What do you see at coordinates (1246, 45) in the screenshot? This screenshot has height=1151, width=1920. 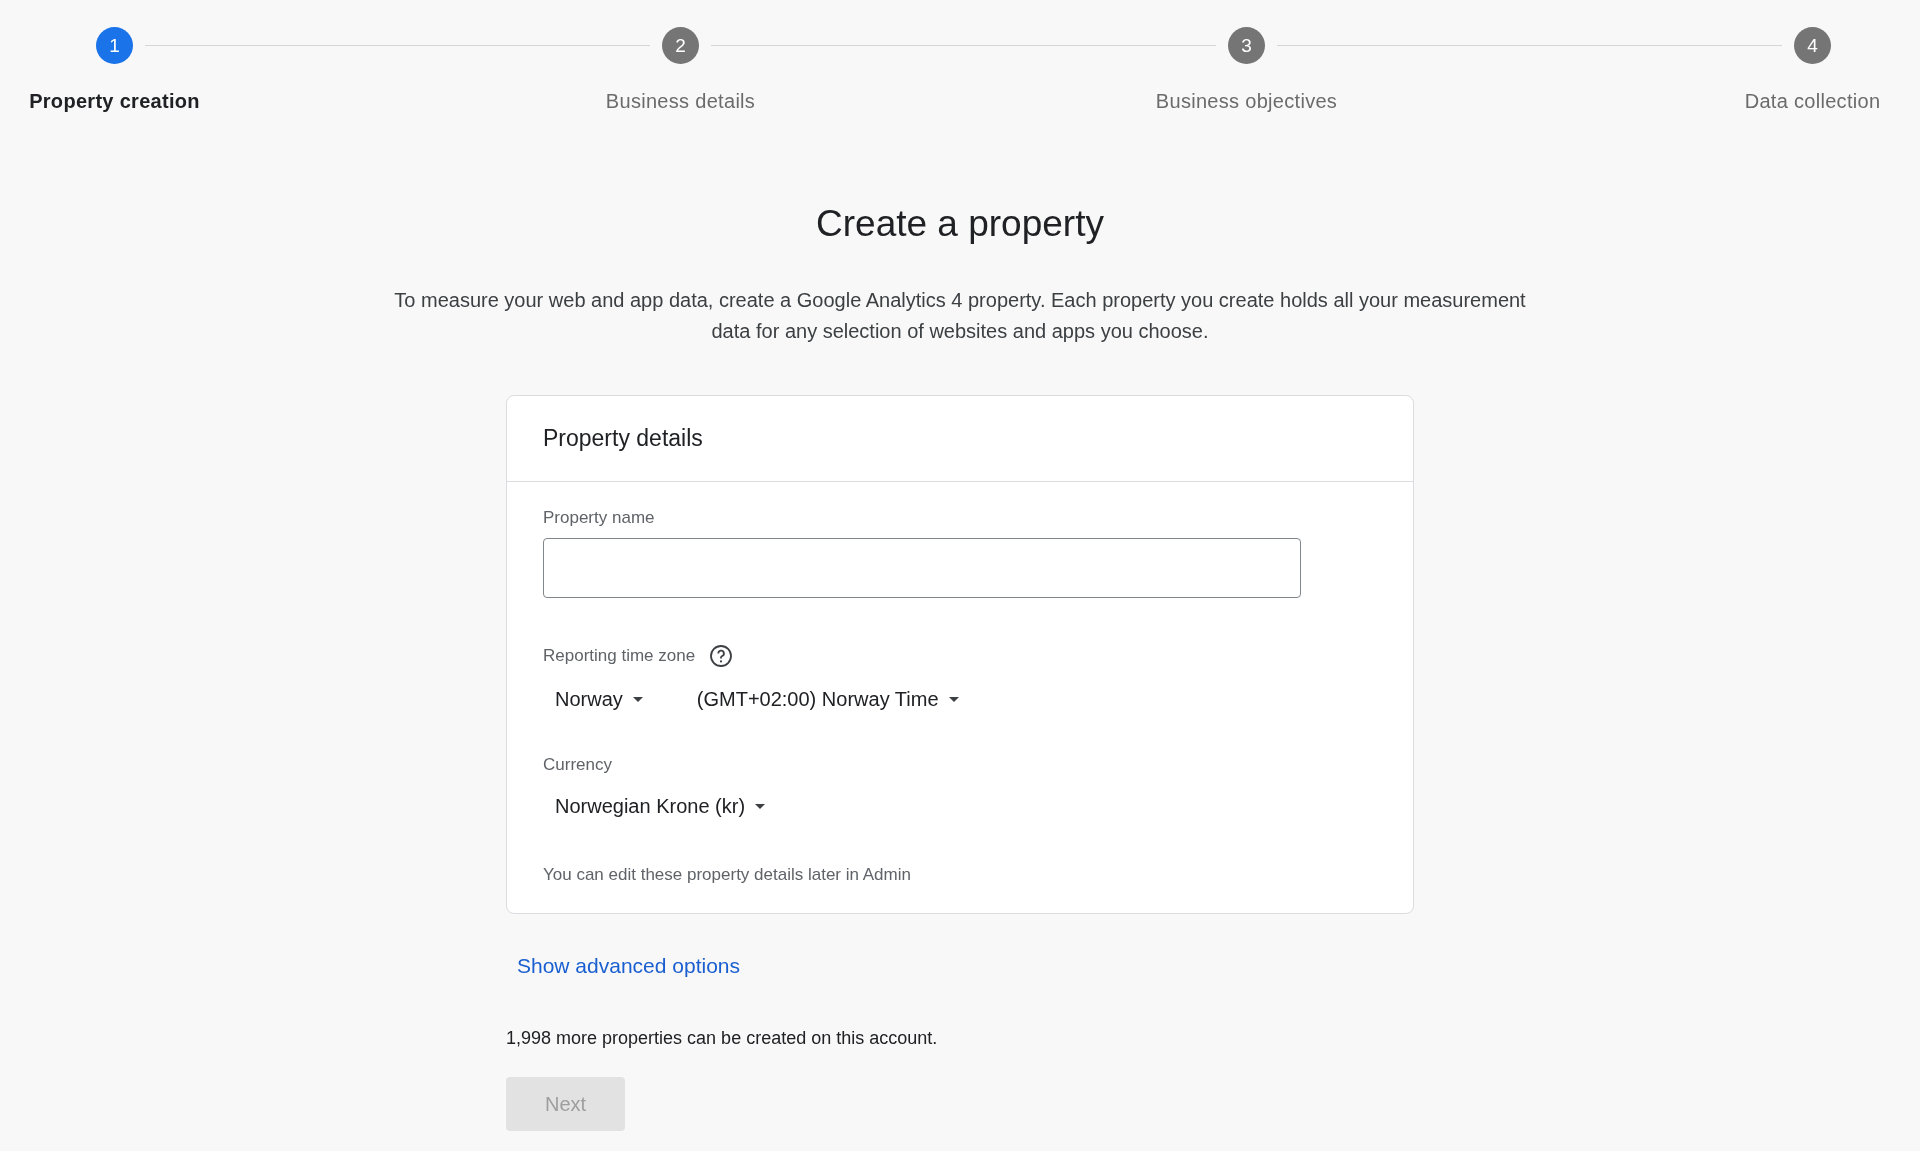 I see `step-number: 3` at bounding box center [1246, 45].